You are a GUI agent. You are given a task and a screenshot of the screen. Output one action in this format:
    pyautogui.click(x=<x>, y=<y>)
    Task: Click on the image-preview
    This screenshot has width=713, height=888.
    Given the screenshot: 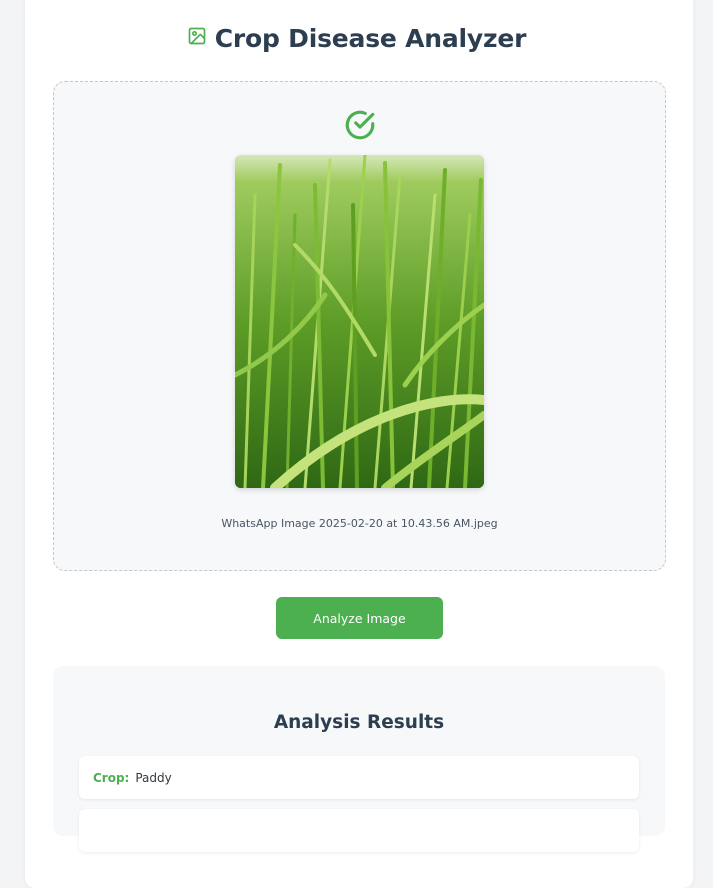 What is the action you would take?
    pyautogui.click(x=359, y=321)
    